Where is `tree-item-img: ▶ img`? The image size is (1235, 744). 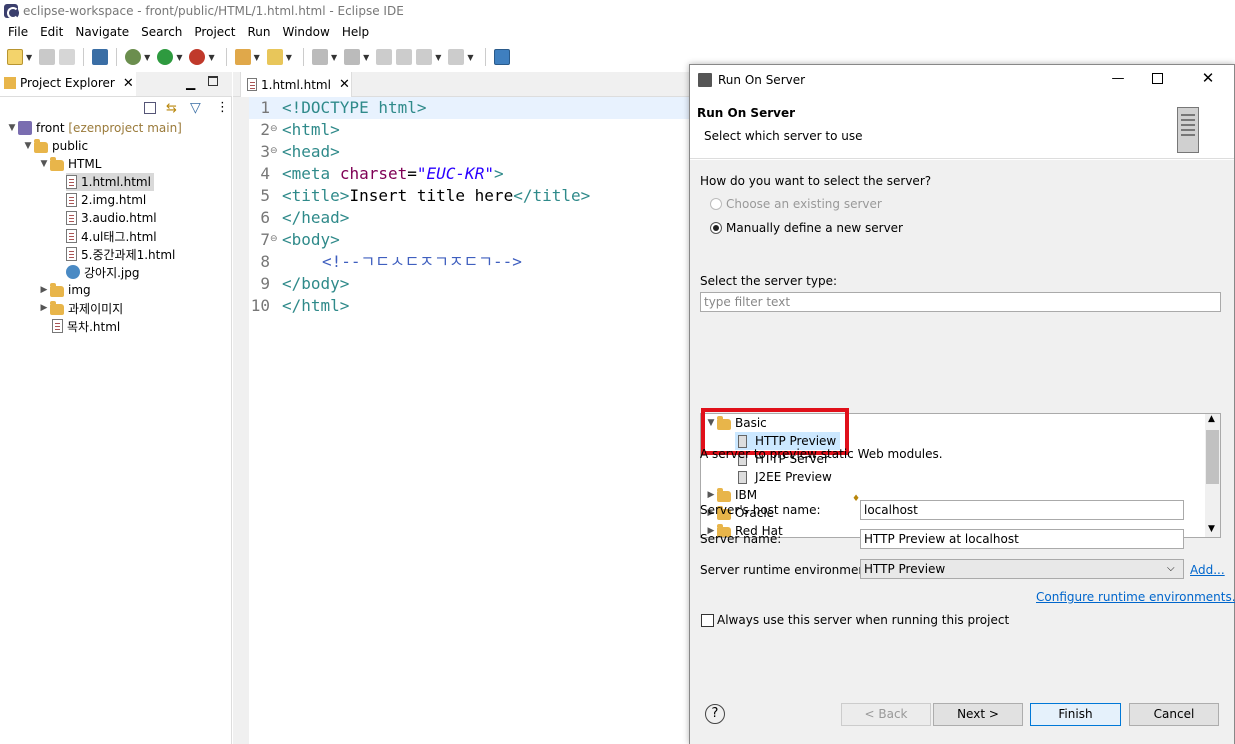 tree-item-img: ▶ img is located at coordinates (64, 290).